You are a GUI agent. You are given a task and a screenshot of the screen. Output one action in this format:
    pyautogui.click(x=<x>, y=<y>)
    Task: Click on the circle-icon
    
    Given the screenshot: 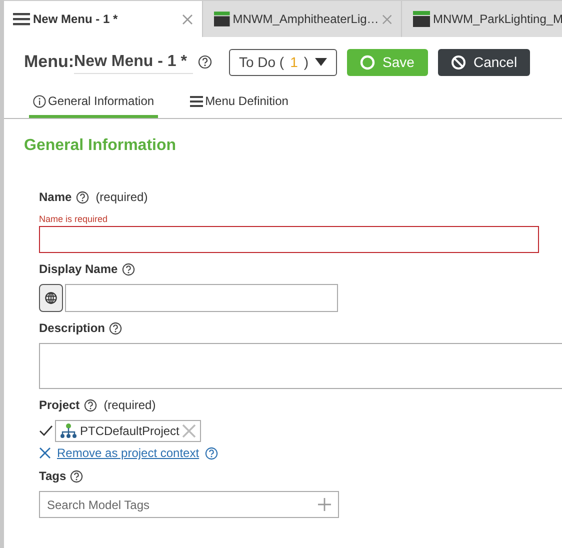 What is the action you would take?
    pyautogui.click(x=367, y=62)
    